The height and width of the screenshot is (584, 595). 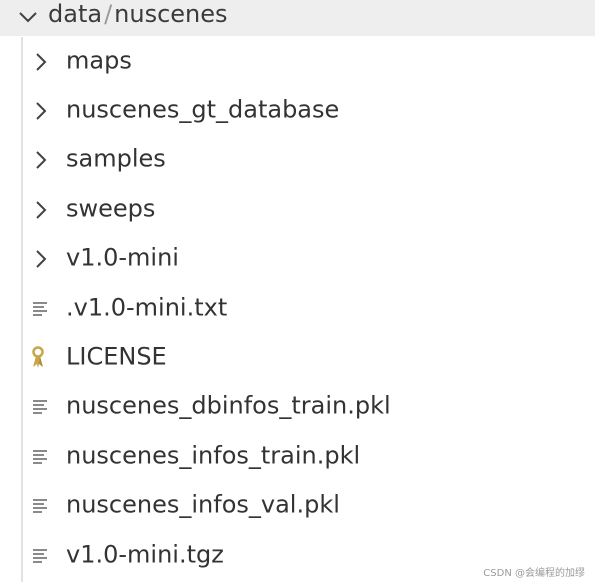 What do you see at coordinates (171, 14) in the screenshot?
I see `folder-name-nuscenes: nuscenes` at bounding box center [171, 14].